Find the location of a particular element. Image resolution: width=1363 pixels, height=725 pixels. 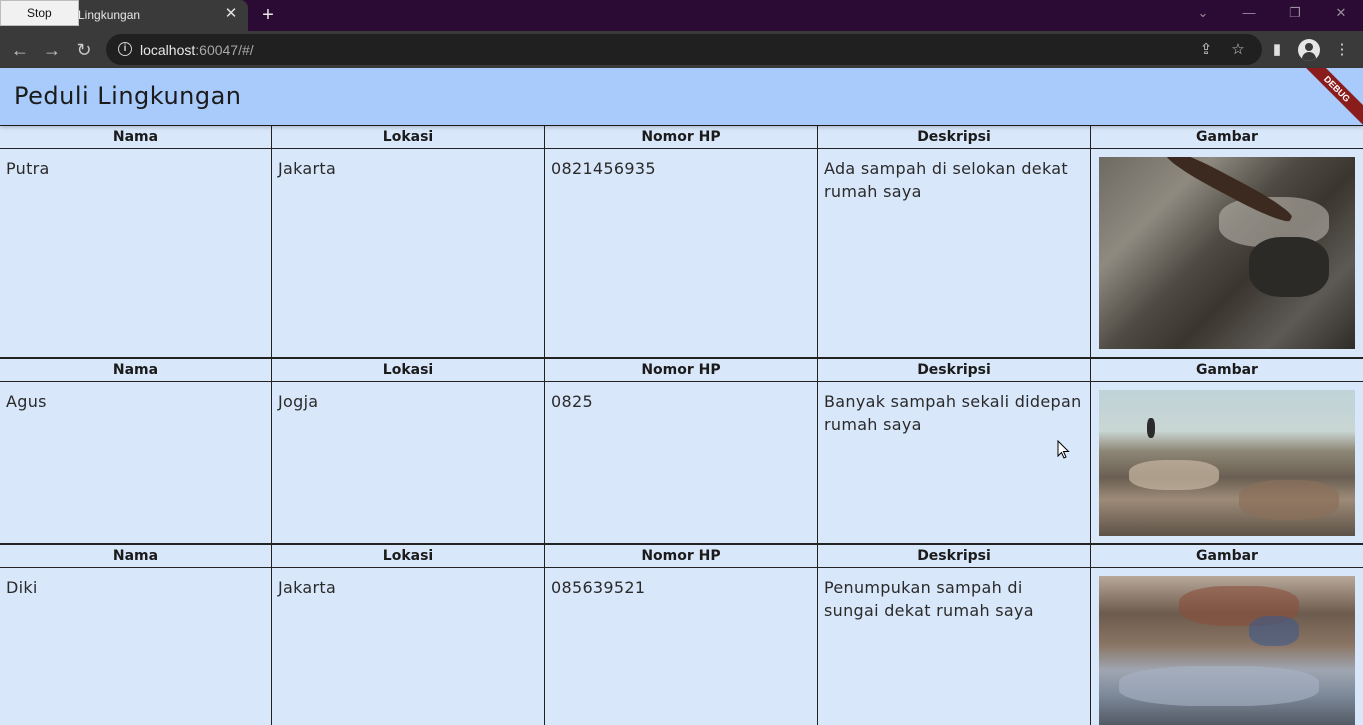

column-nomor-hp: Nomor HP 085639521 is located at coordinates (681, 635).